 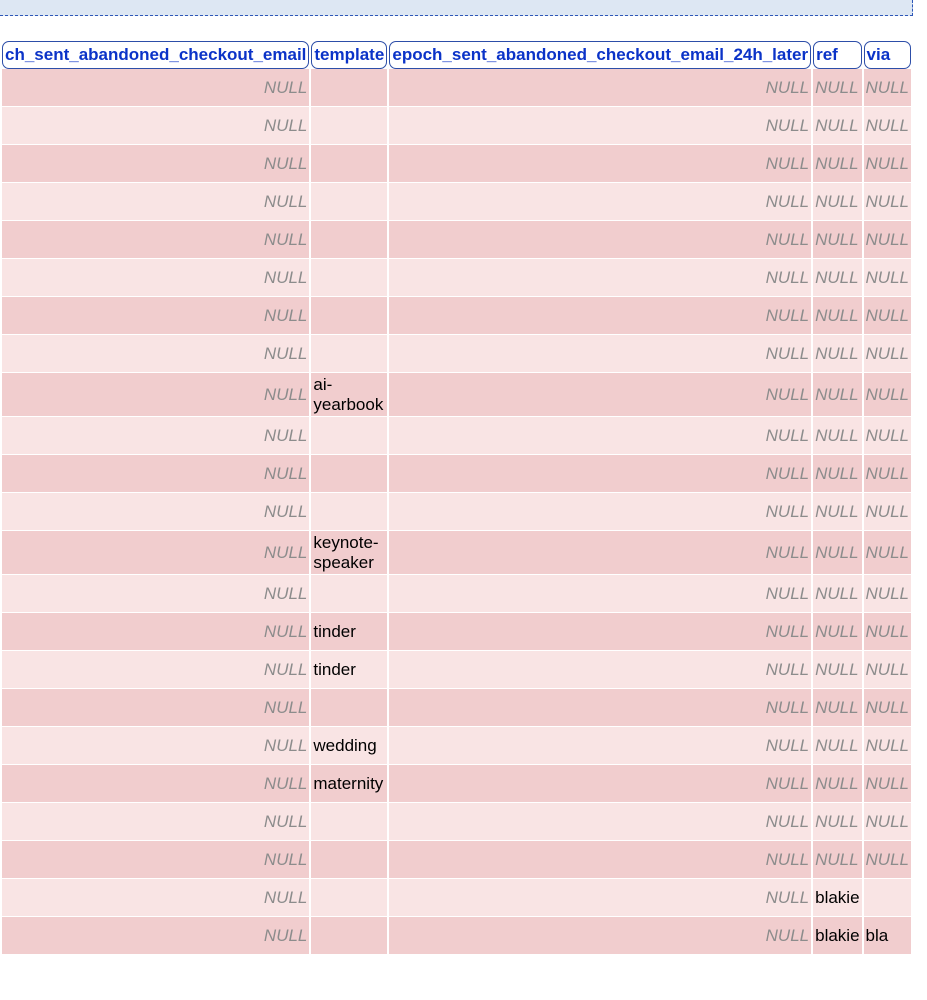 What do you see at coordinates (349, 55) in the screenshot?
I see `column-header-template: template` at bounding box center [349, 55].